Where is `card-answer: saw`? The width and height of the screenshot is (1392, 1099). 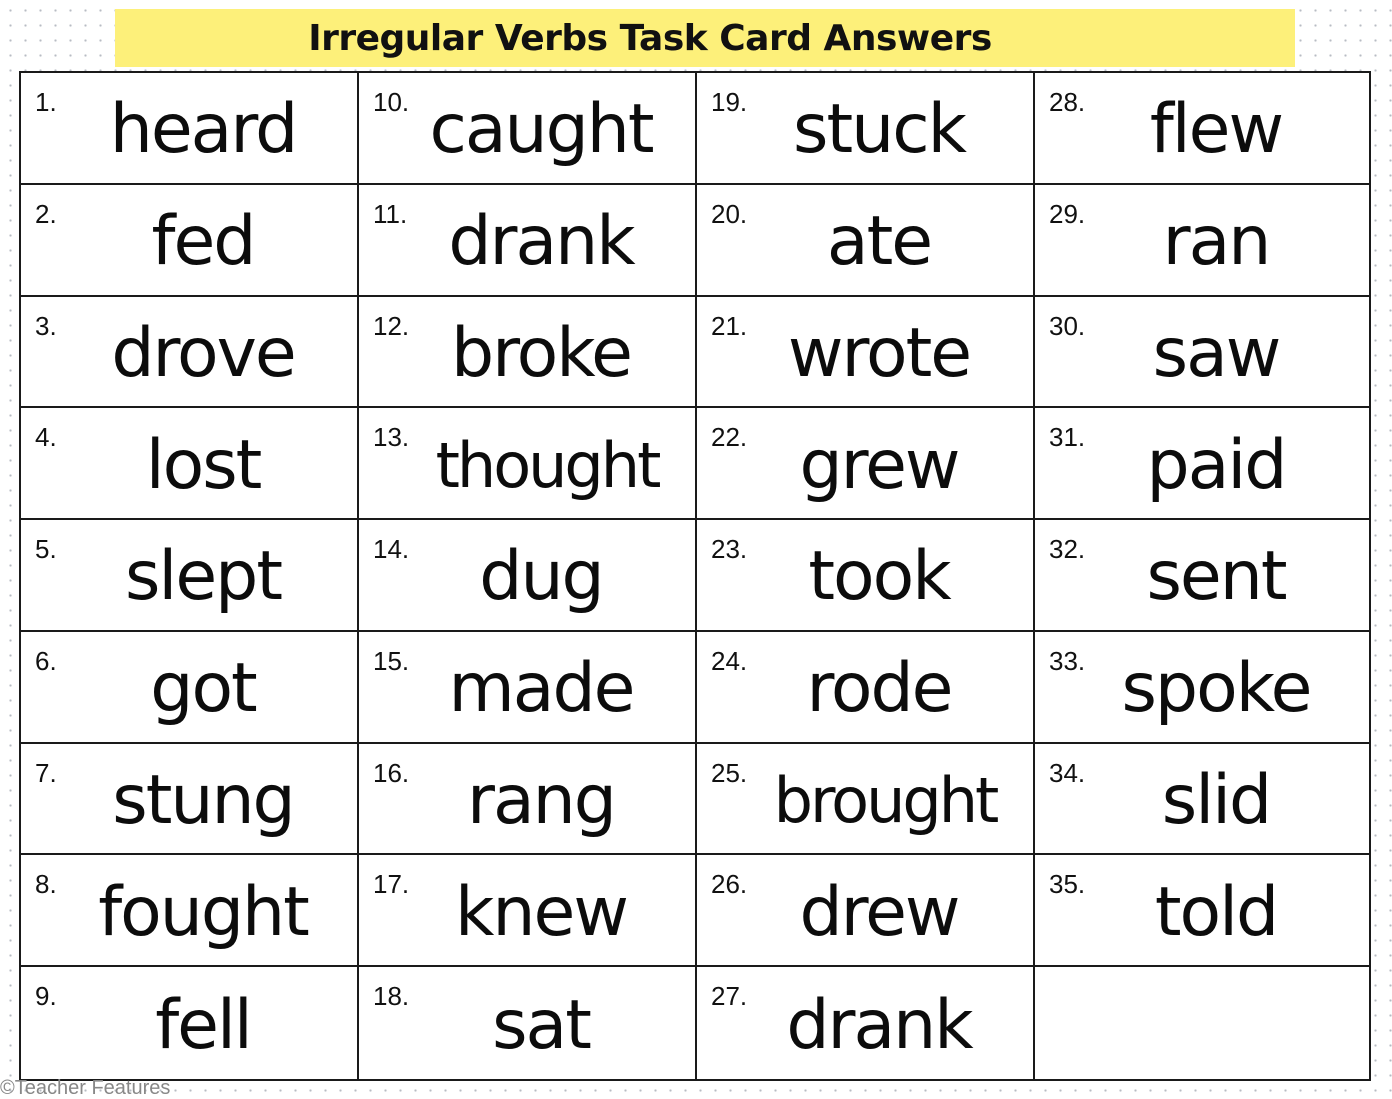 card-answer: saw is located at coordinates (1217, 353).